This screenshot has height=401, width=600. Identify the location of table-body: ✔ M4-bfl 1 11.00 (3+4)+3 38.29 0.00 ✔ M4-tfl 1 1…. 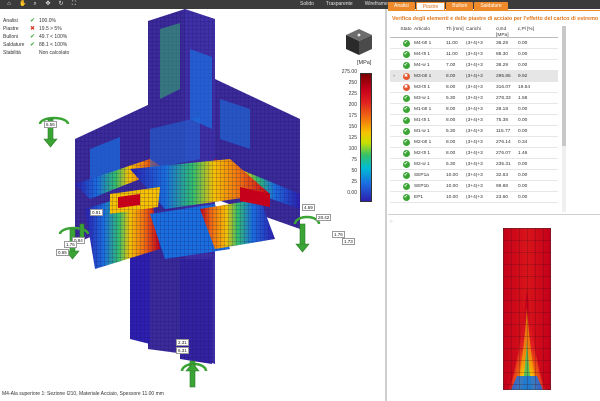
(474, 120).